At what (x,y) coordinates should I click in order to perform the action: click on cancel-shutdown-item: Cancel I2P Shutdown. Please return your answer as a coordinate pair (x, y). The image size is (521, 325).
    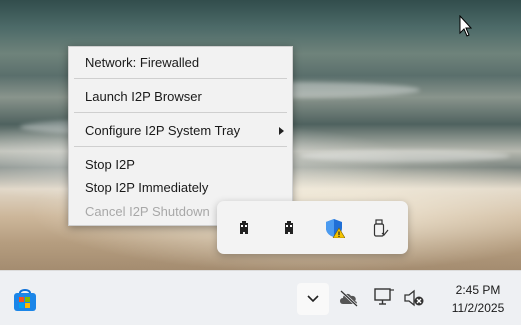
    Looking at the image, I should click on (147, 211).